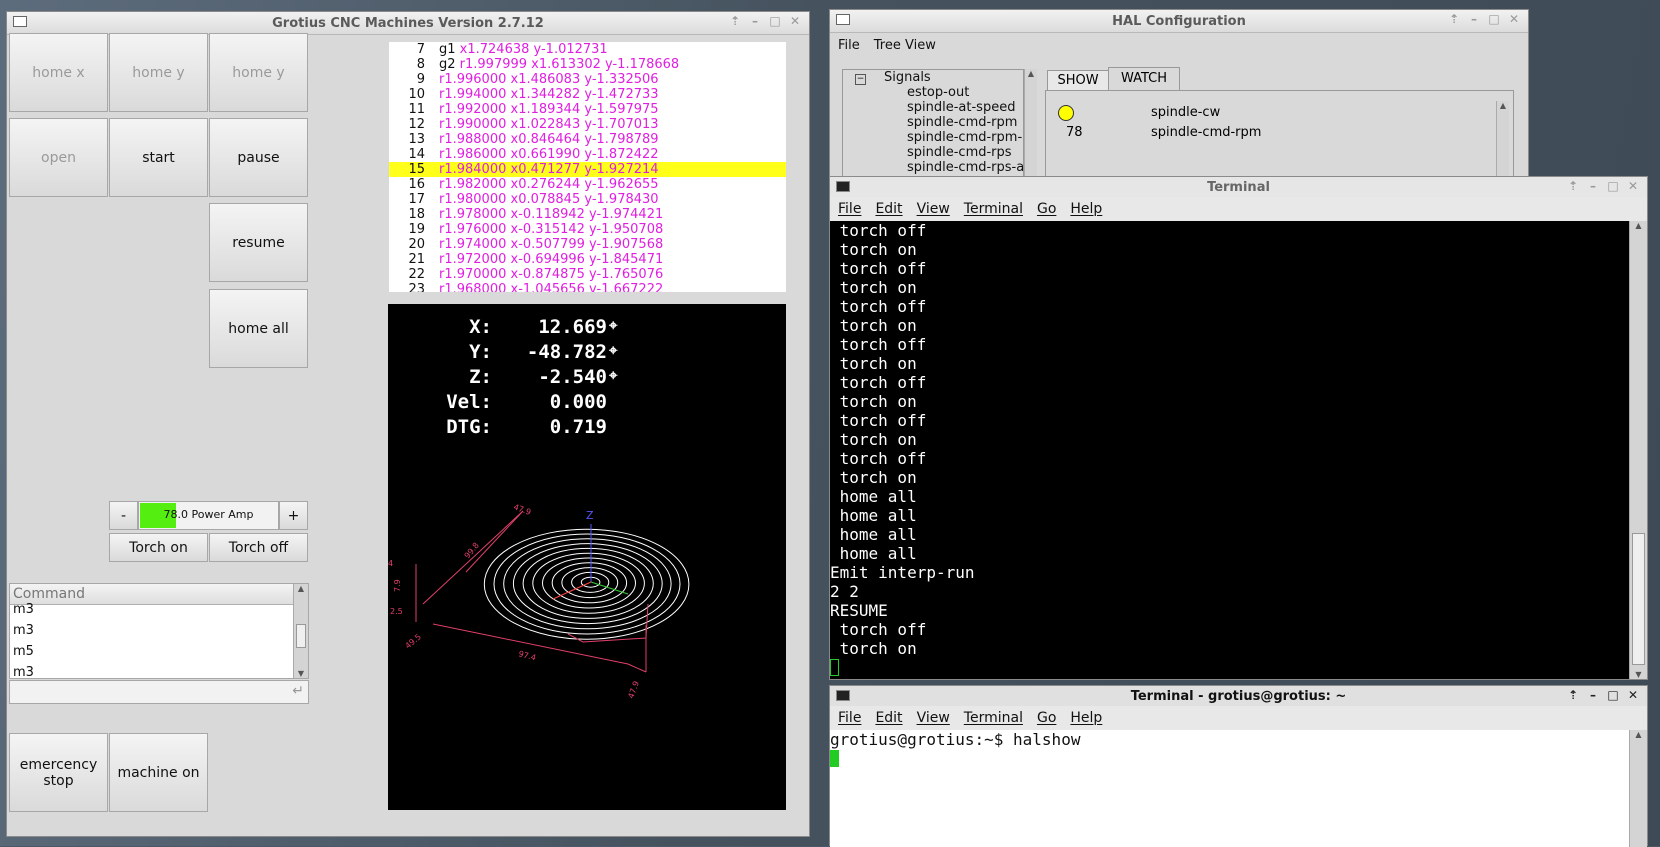 Image resolution: width=1660 pixels, height=847 pixels. What do you see at coordinates (587, 79) in the screenshot?
I see `gcode-line: 9 r1.996000 x1.486083 y-1.332506` at bounding box center [587, 79].